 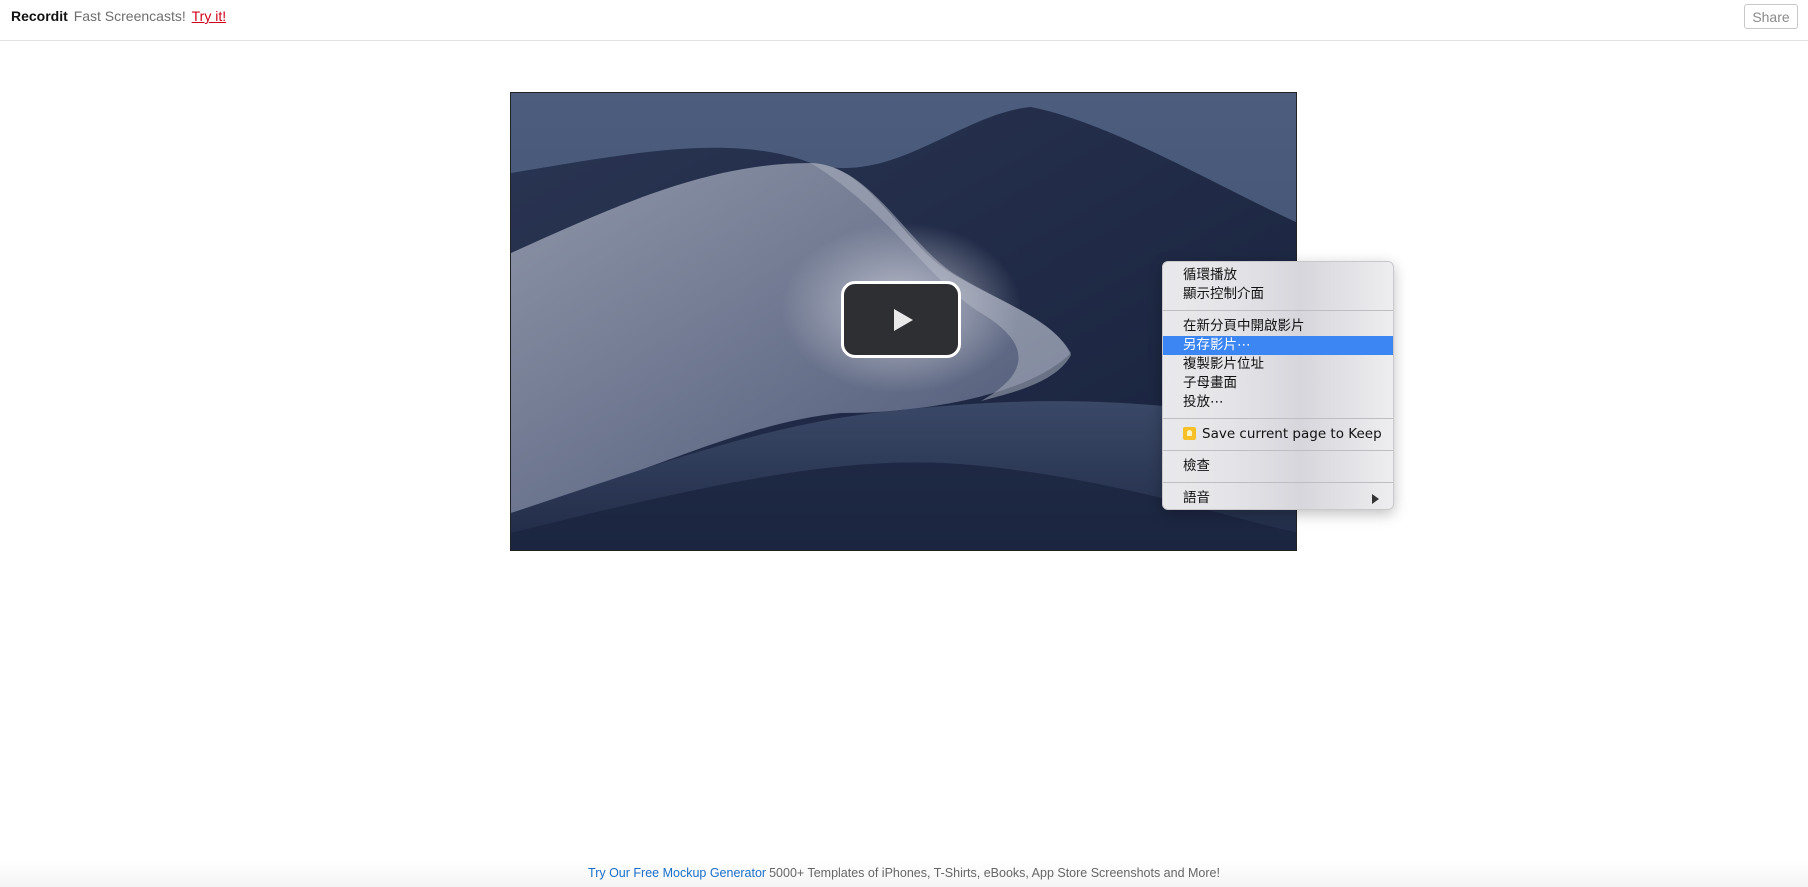 I want to click on menu-item-label: 在新分頁中開啟影片, so click(x=1244, y=326).